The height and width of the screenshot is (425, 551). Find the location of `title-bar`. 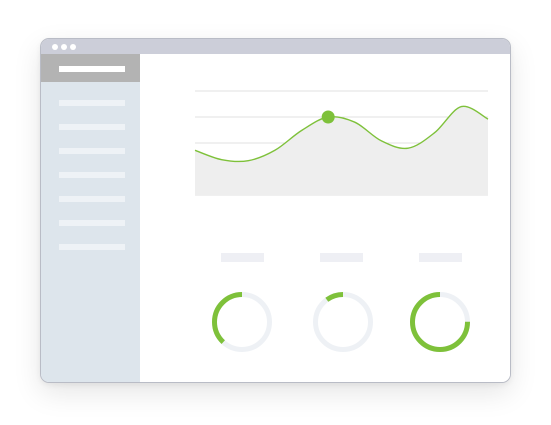

title-bar is located at coordinates (275, 46).